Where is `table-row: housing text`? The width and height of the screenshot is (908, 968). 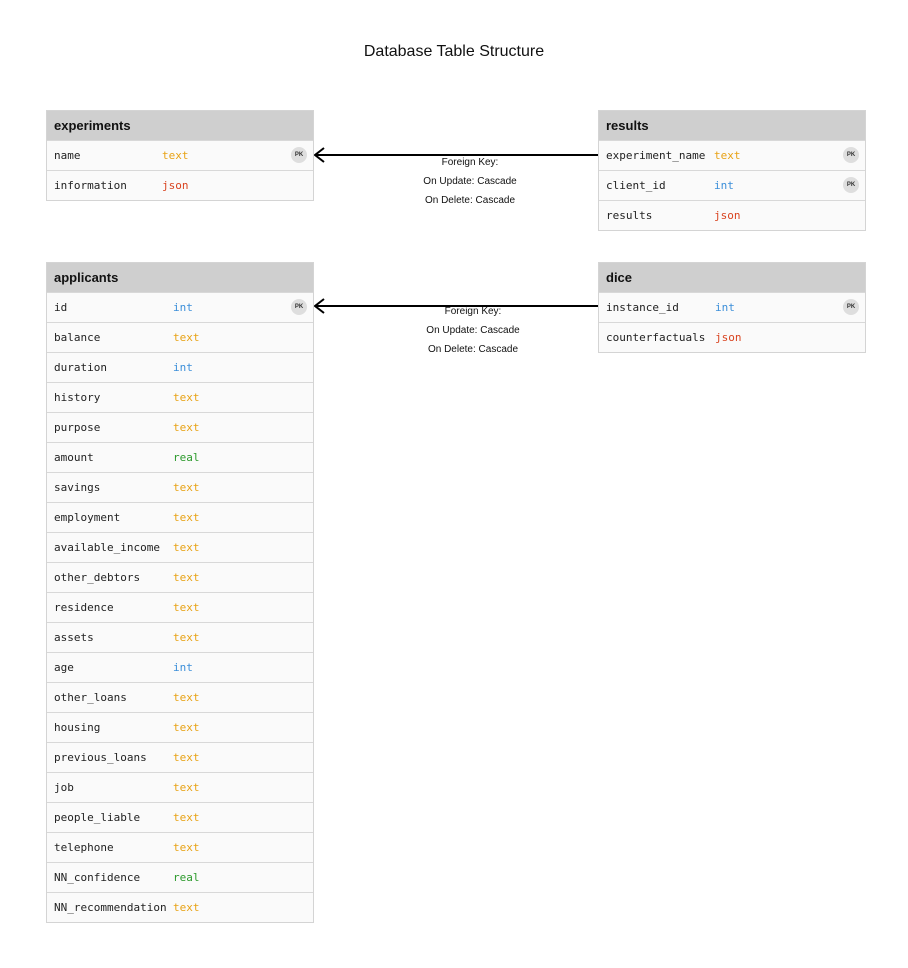
table-row: housing text is located at coordinates (180, 727).